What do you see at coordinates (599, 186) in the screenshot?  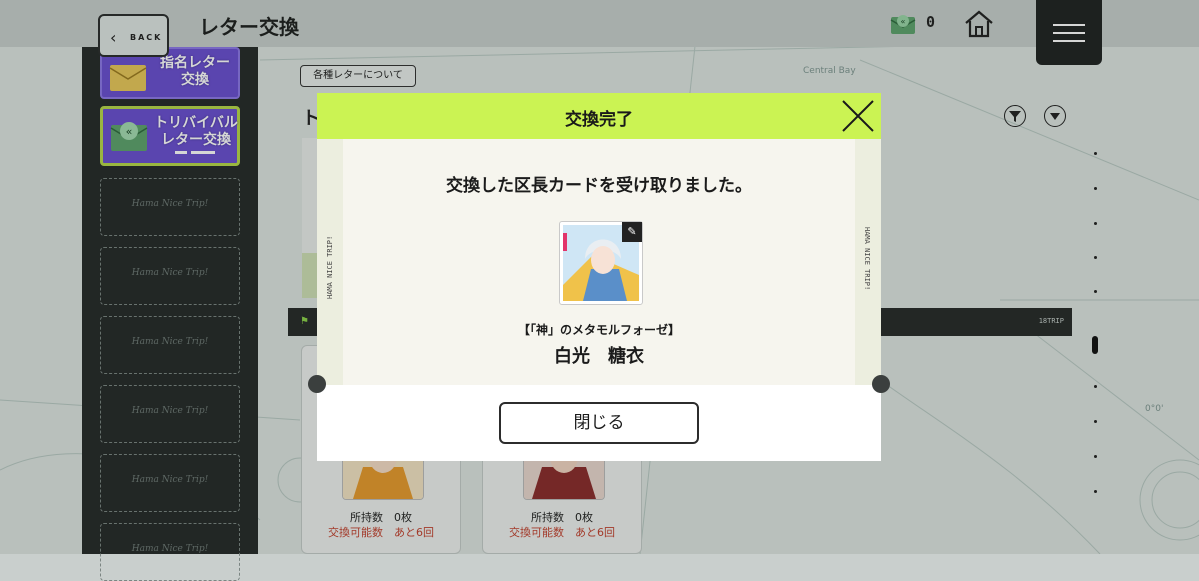 I see `received-message: 交換した区長カードを受け取りました。` at bounding box center [599, 186].